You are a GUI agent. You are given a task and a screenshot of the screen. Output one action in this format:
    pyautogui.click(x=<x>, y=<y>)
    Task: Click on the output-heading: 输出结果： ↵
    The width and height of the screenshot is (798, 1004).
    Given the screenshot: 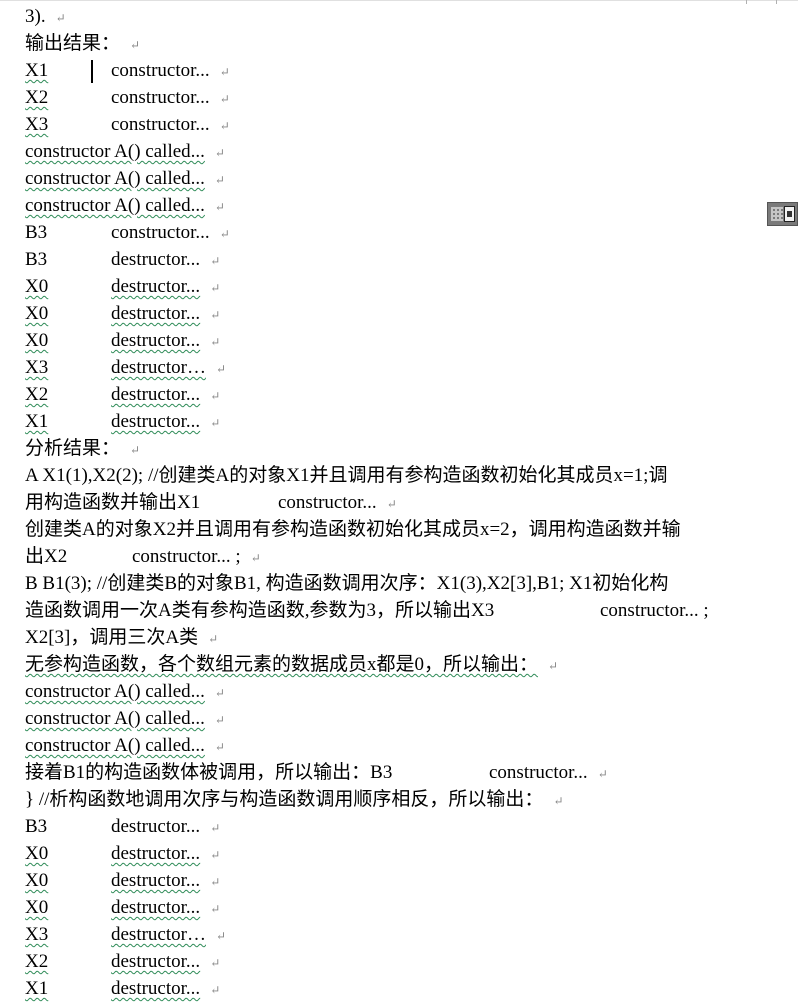 What is the action you would take?
    pyautogui.click(x=83, y=43)
    